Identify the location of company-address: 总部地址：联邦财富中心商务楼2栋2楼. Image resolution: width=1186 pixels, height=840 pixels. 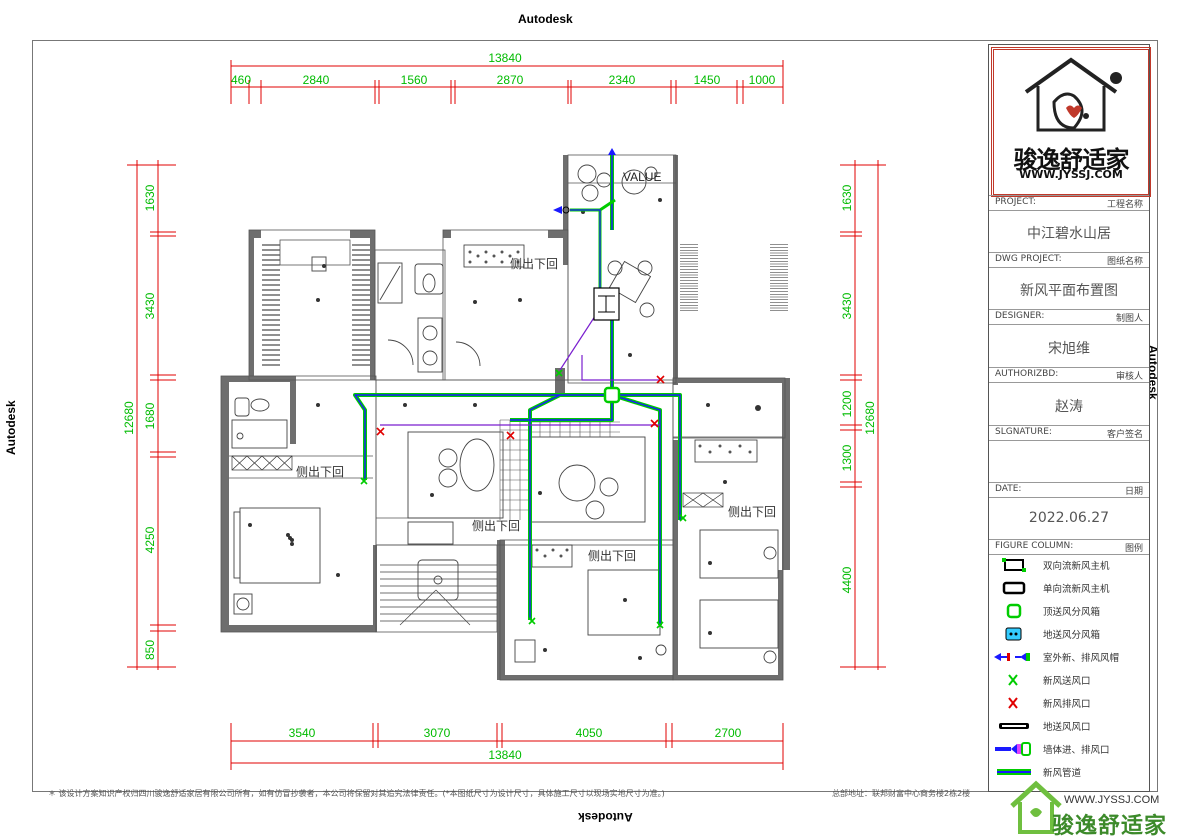
(901, 793).